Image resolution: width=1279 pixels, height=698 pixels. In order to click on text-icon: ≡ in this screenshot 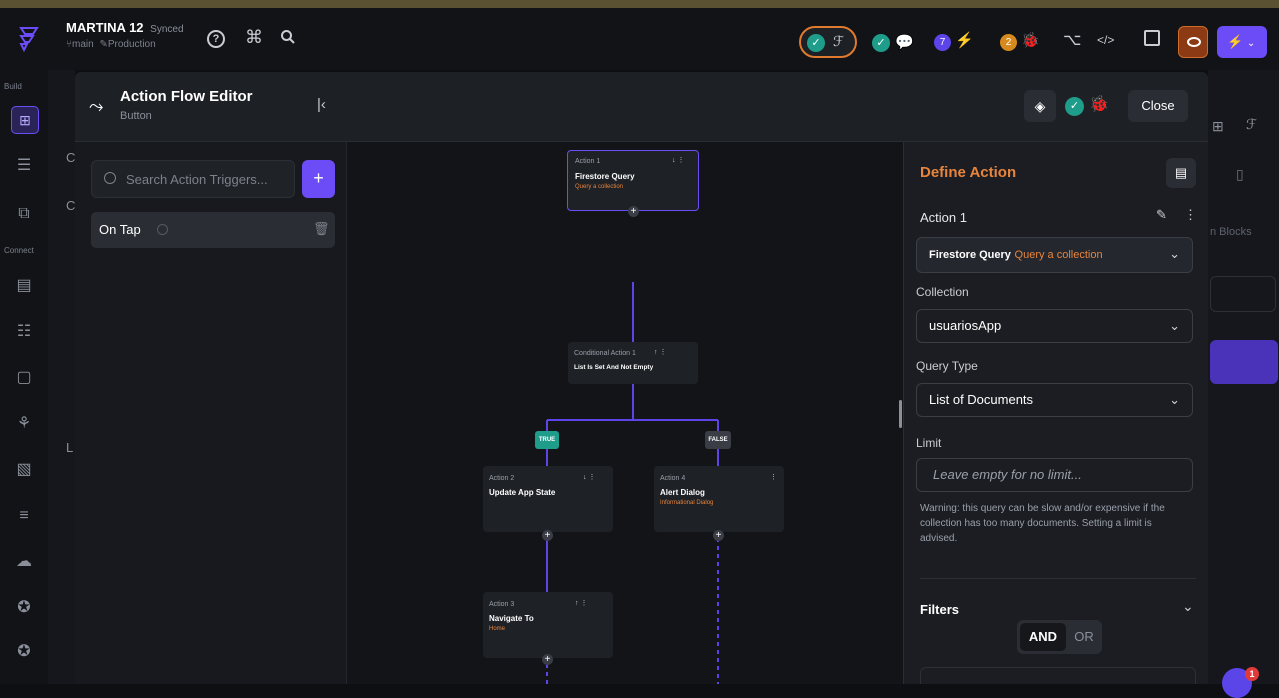, I will do `click(24, 516)`.